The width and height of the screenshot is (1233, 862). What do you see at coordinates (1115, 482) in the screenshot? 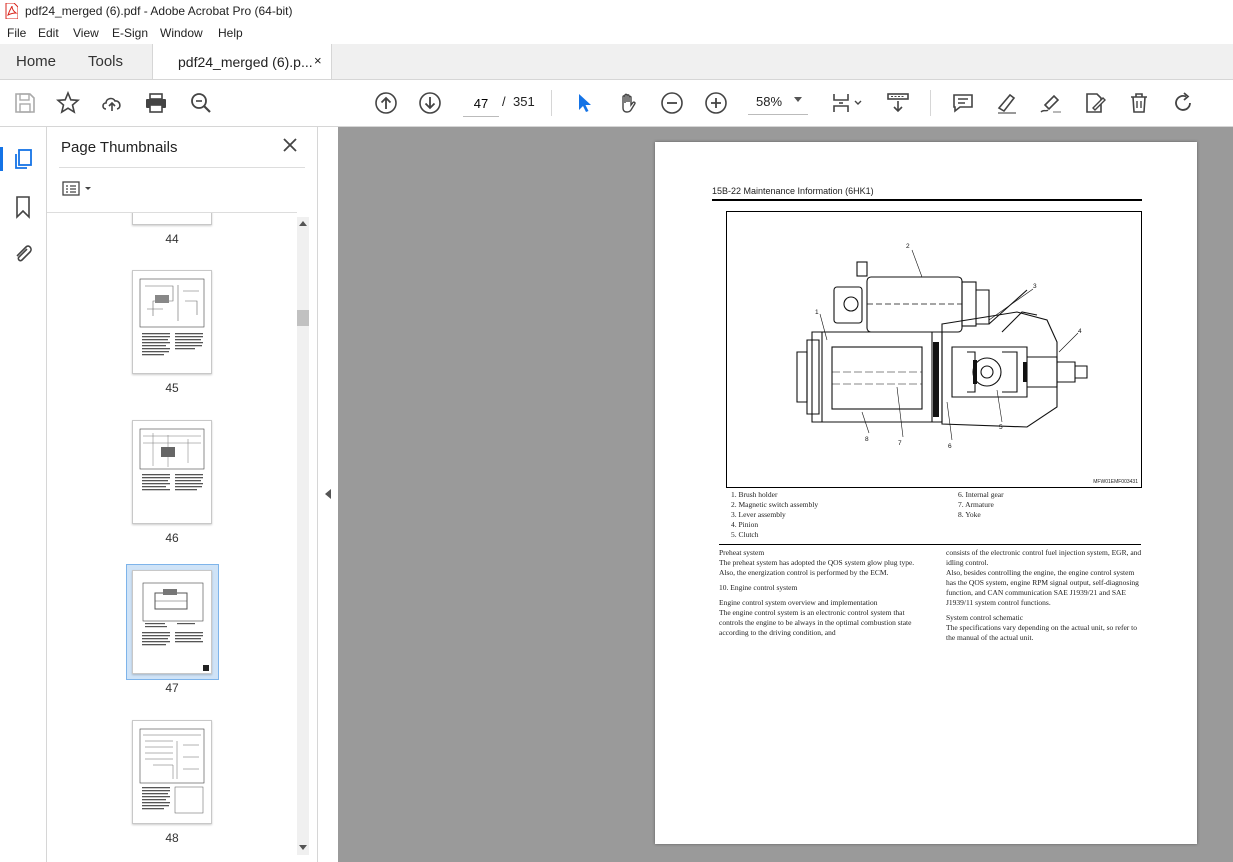
I see `figure-code: MFW01EMF003431` at bounding box center [1115, 482].